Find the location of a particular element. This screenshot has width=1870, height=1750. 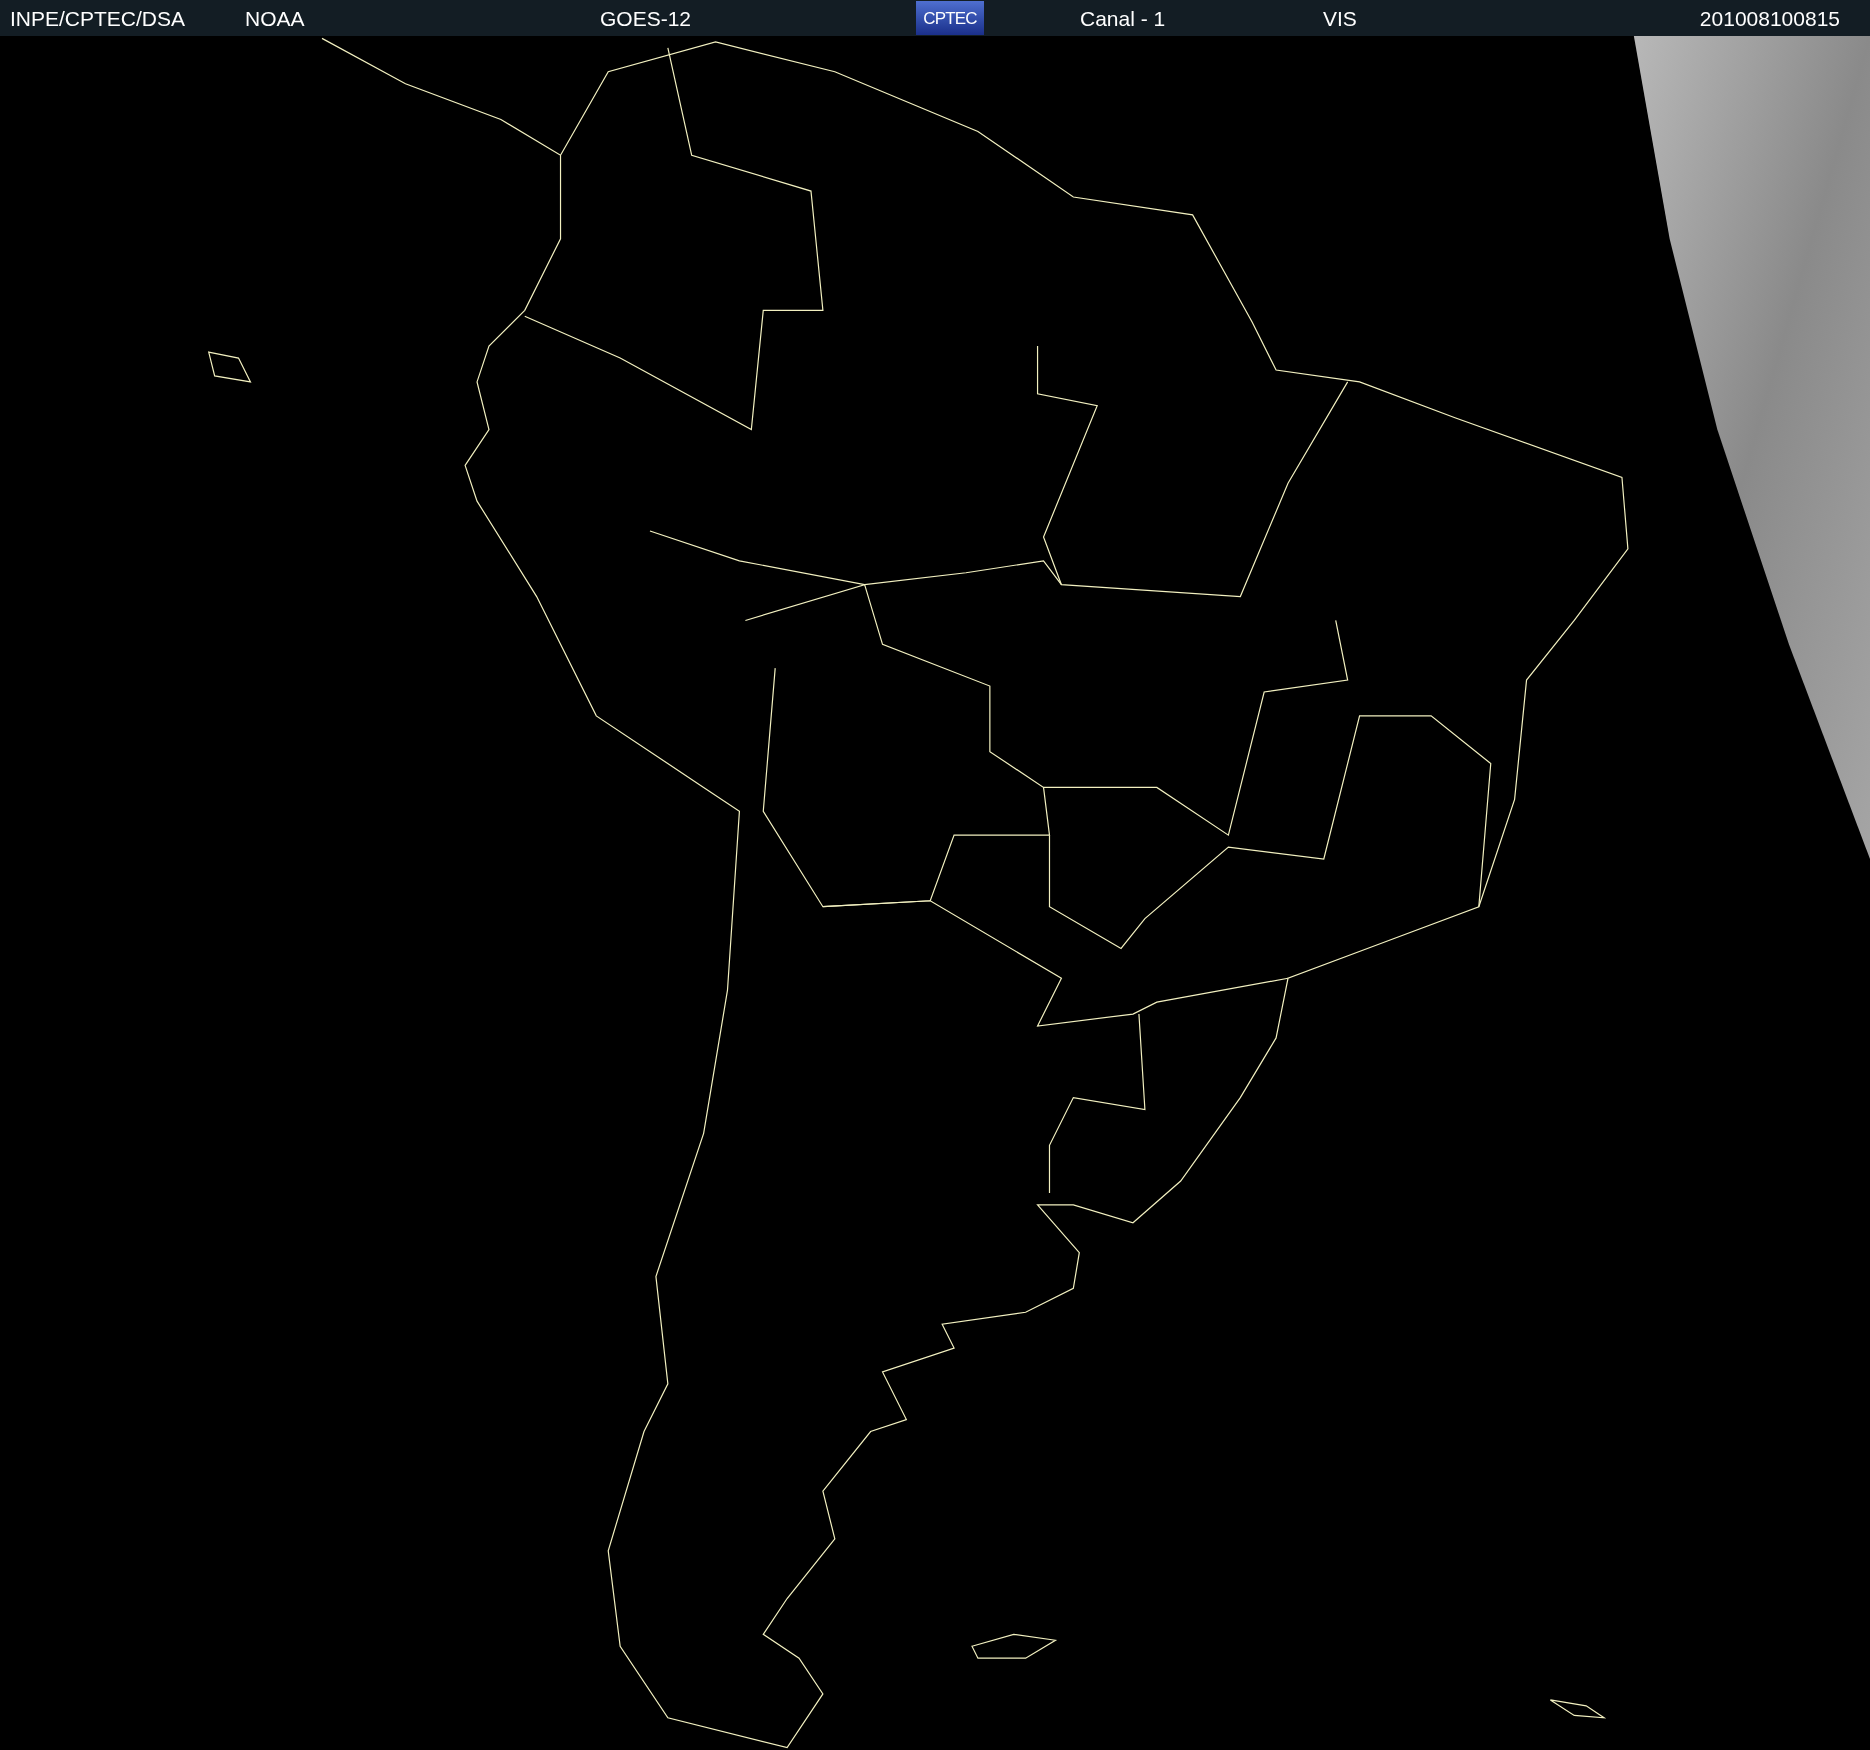

logo: CPTEC is located at coordinates (950, 18).